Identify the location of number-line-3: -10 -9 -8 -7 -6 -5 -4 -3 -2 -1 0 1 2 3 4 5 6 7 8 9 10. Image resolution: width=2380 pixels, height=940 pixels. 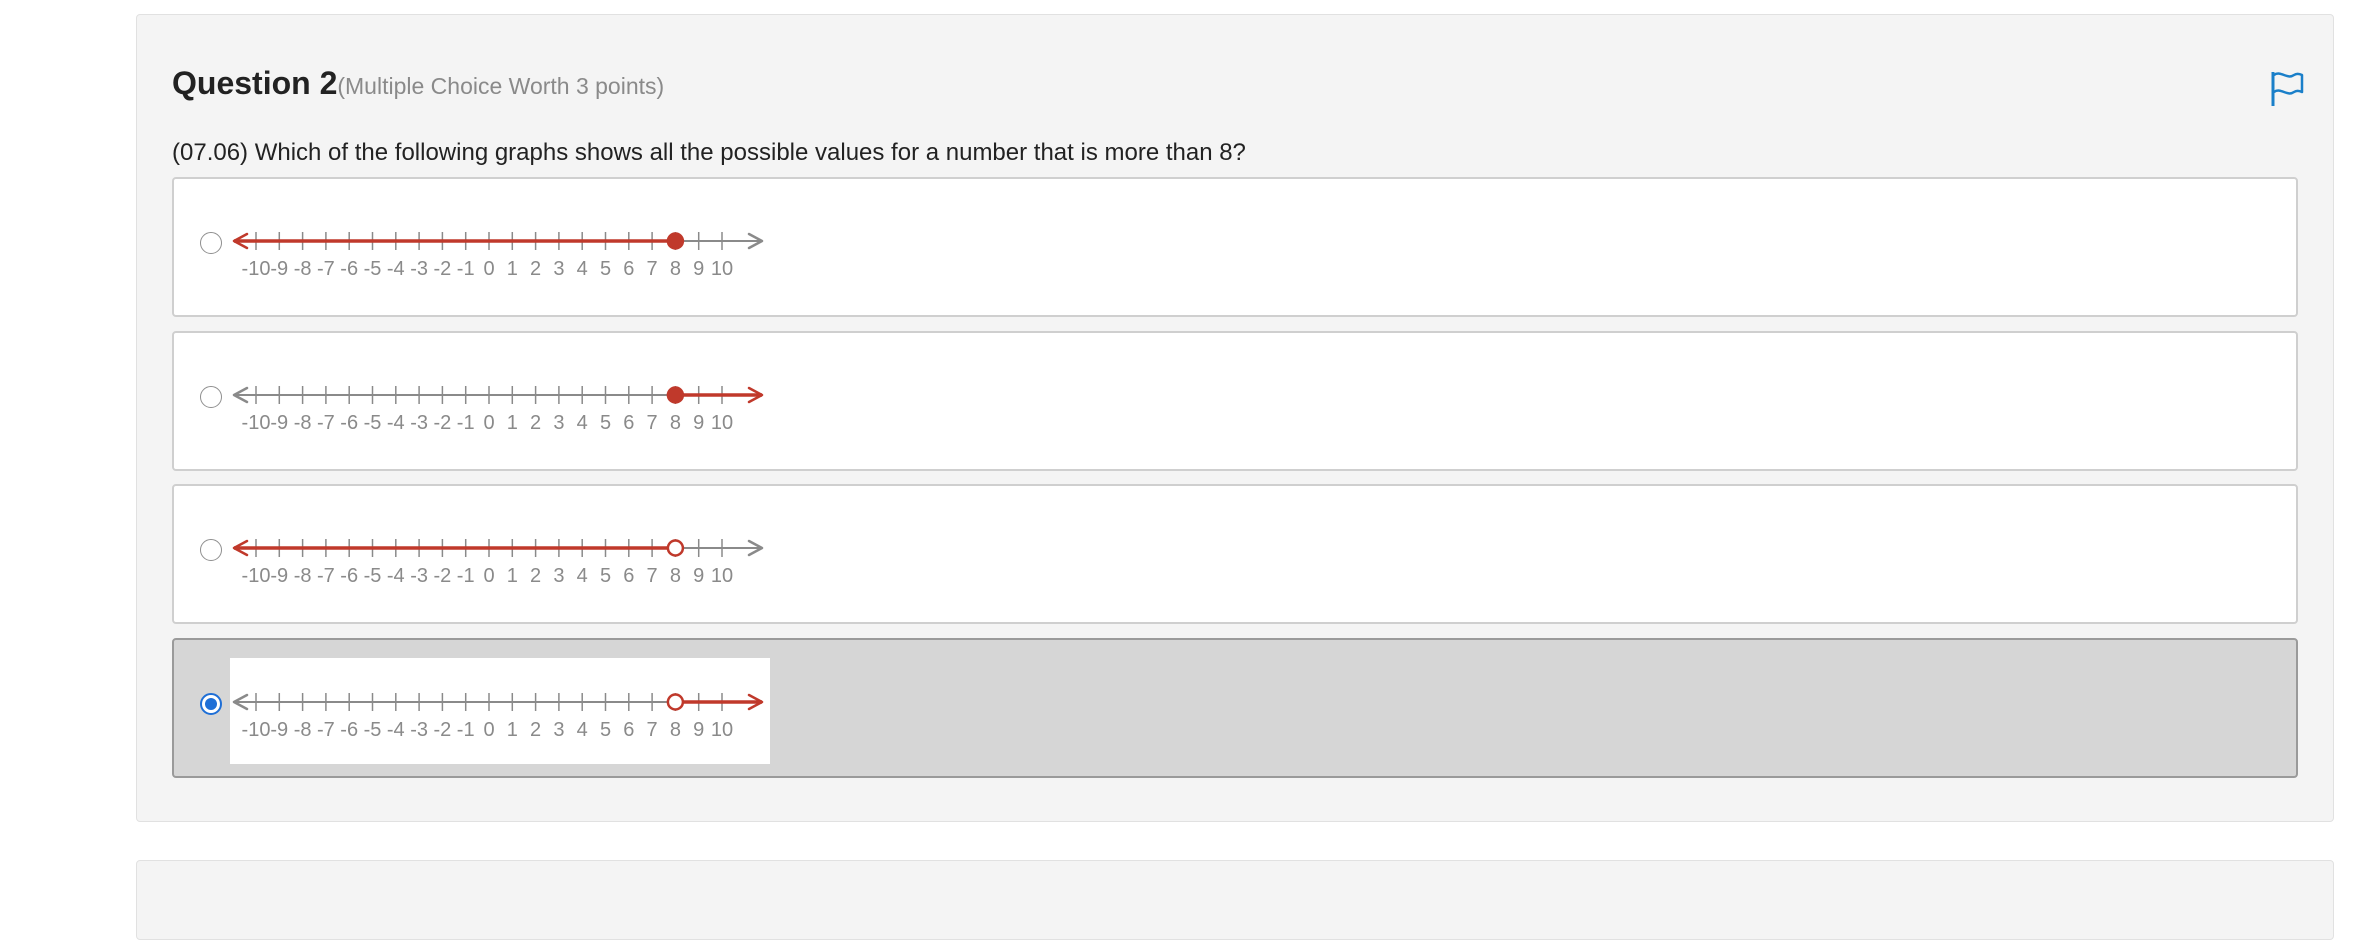
(498, 563).